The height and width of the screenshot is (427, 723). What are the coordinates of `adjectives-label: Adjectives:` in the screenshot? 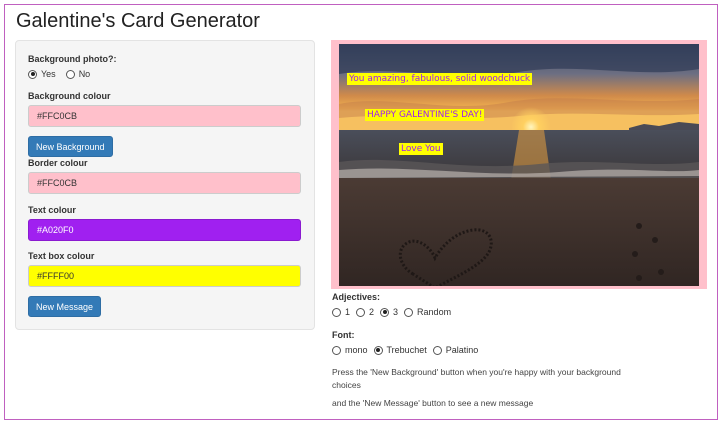 It's located at (356, 297).